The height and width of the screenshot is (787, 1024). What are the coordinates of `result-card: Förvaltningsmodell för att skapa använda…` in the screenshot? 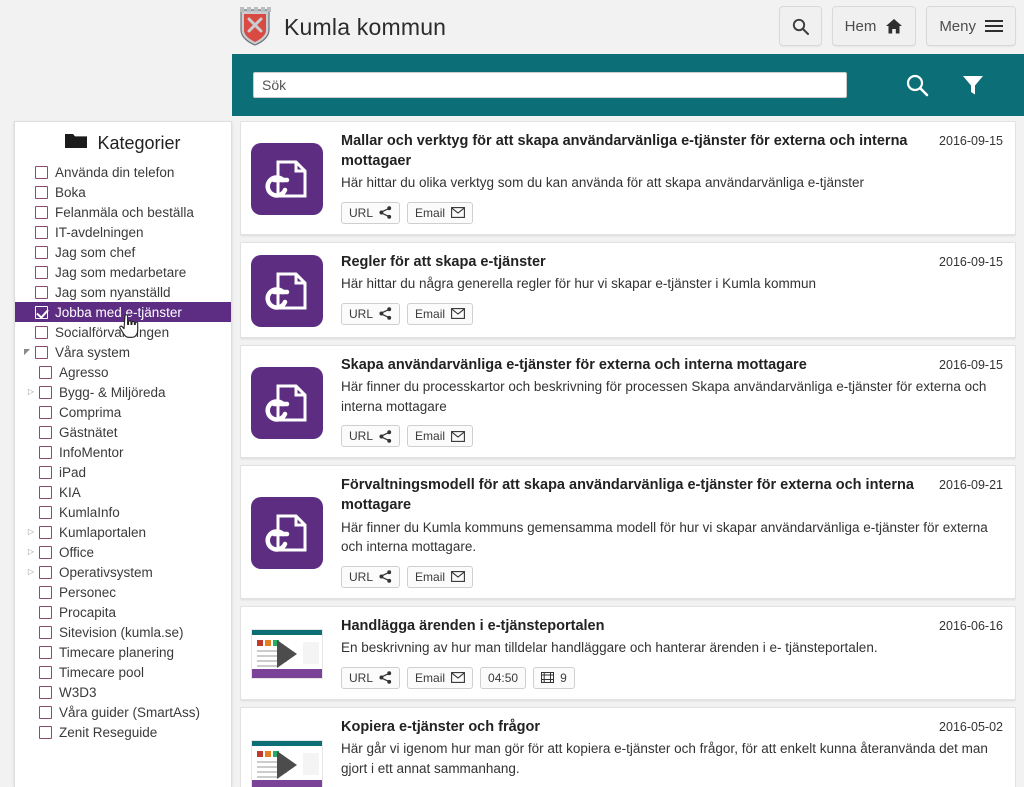 It's located at (628, 532).